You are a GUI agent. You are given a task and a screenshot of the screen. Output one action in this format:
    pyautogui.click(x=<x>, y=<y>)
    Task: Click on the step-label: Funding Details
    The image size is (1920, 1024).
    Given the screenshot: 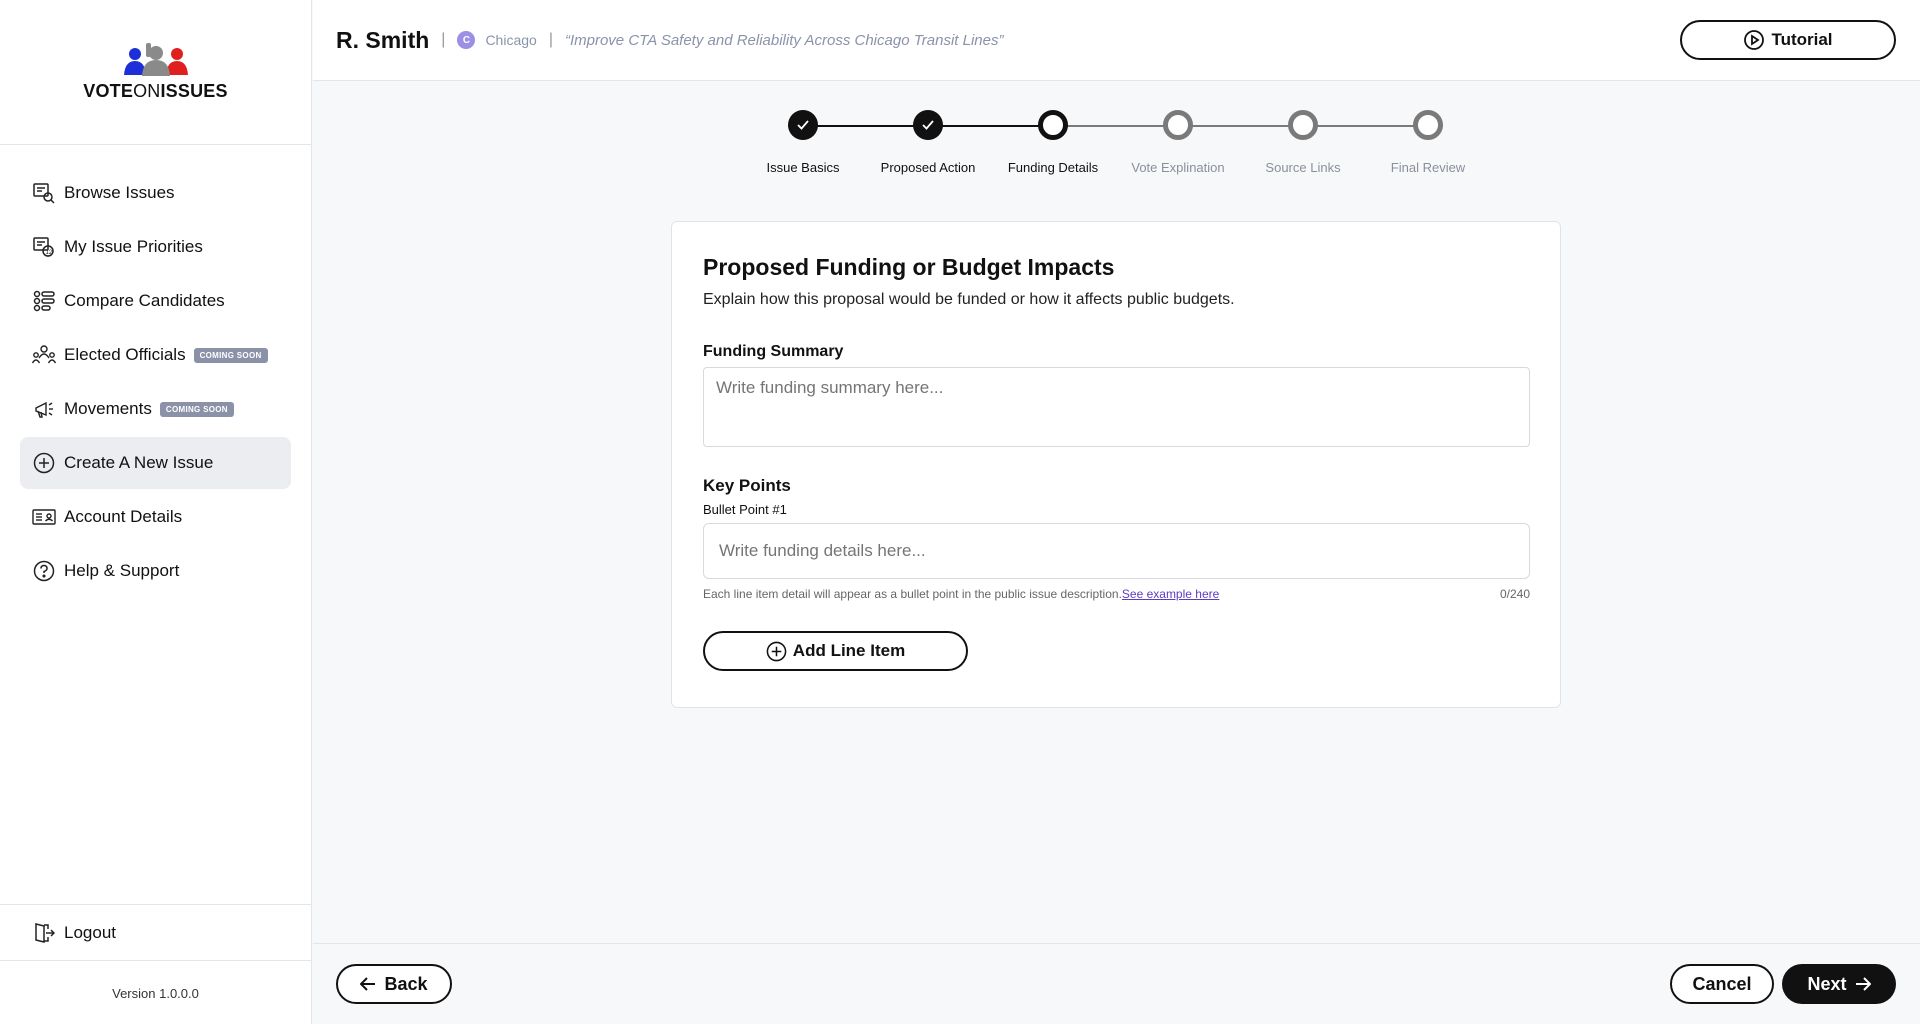 What is the action you would take?
    pyautogui.click(x=1053, y=167)
    